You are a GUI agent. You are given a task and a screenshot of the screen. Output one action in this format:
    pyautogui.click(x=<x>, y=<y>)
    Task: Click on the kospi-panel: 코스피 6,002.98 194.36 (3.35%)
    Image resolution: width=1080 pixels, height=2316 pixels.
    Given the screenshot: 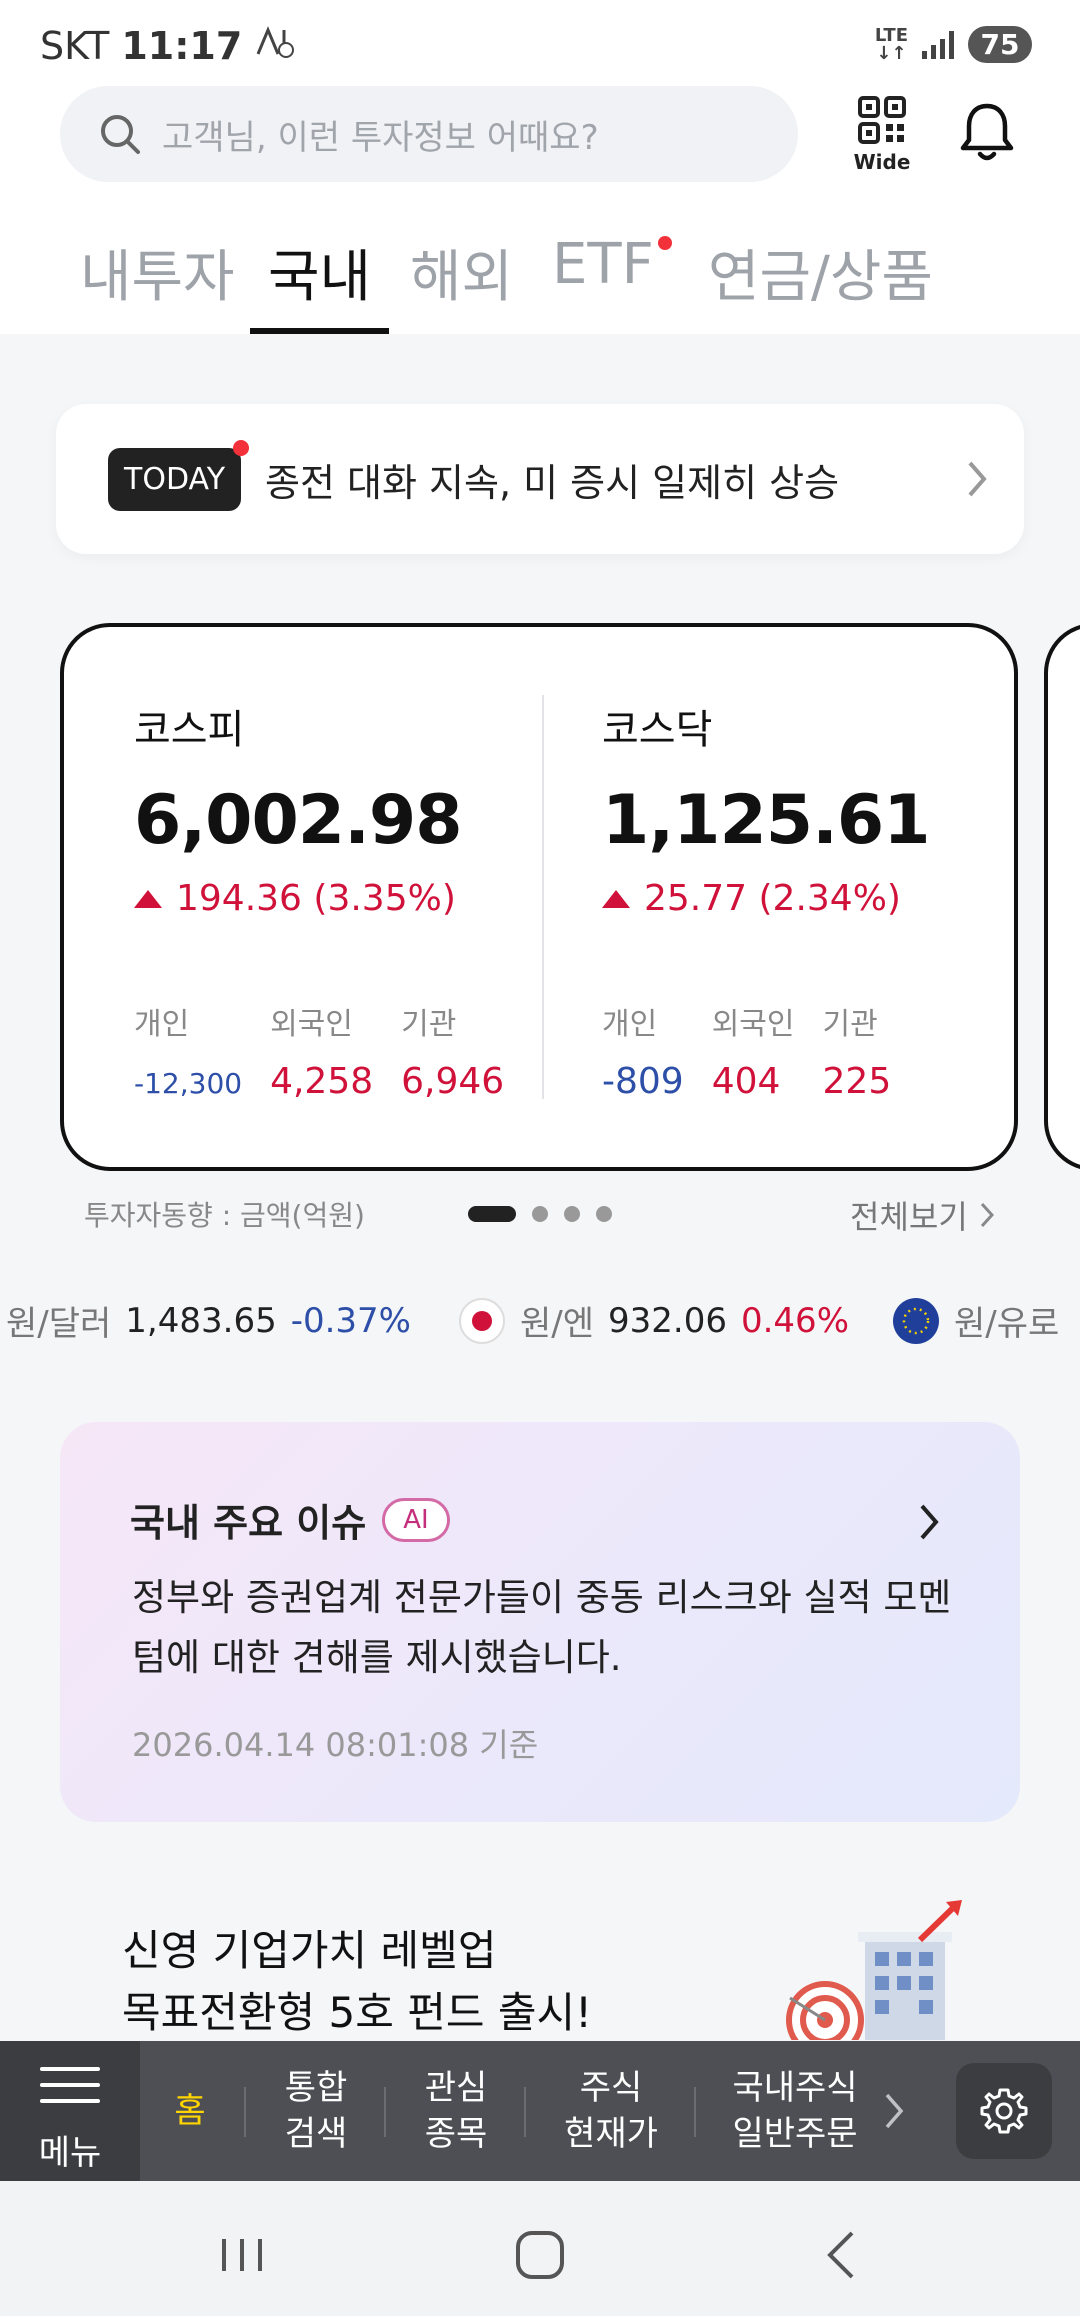 What is the action you would take?
    pyautogui.click(x=344, y=808)
    